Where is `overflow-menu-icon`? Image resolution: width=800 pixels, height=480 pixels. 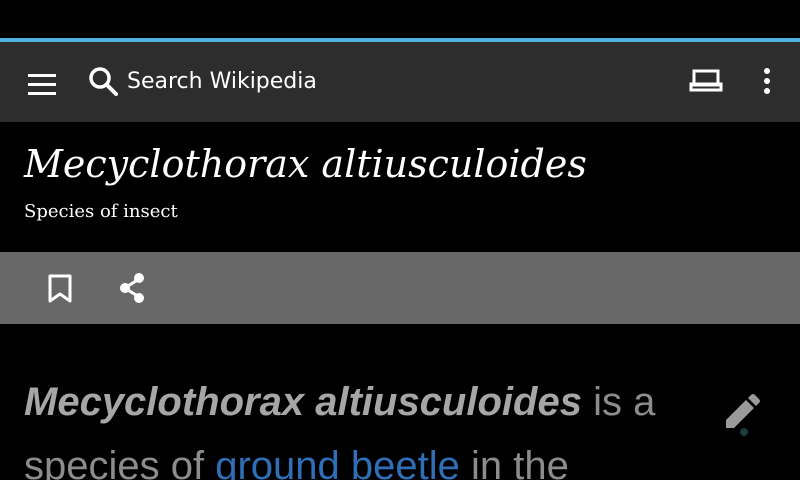
overflow-menu-icon is located at coordinates (768, 82).